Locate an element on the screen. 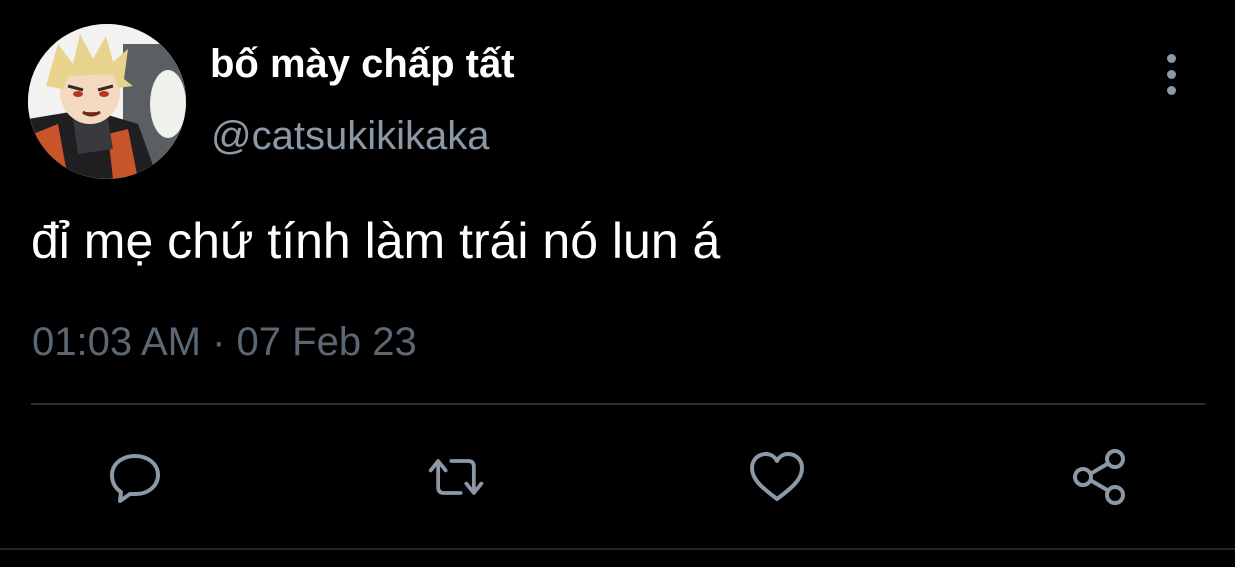 The width and height of the screenshot is (1235, 567). avatar is located at coordinates (107, 101).